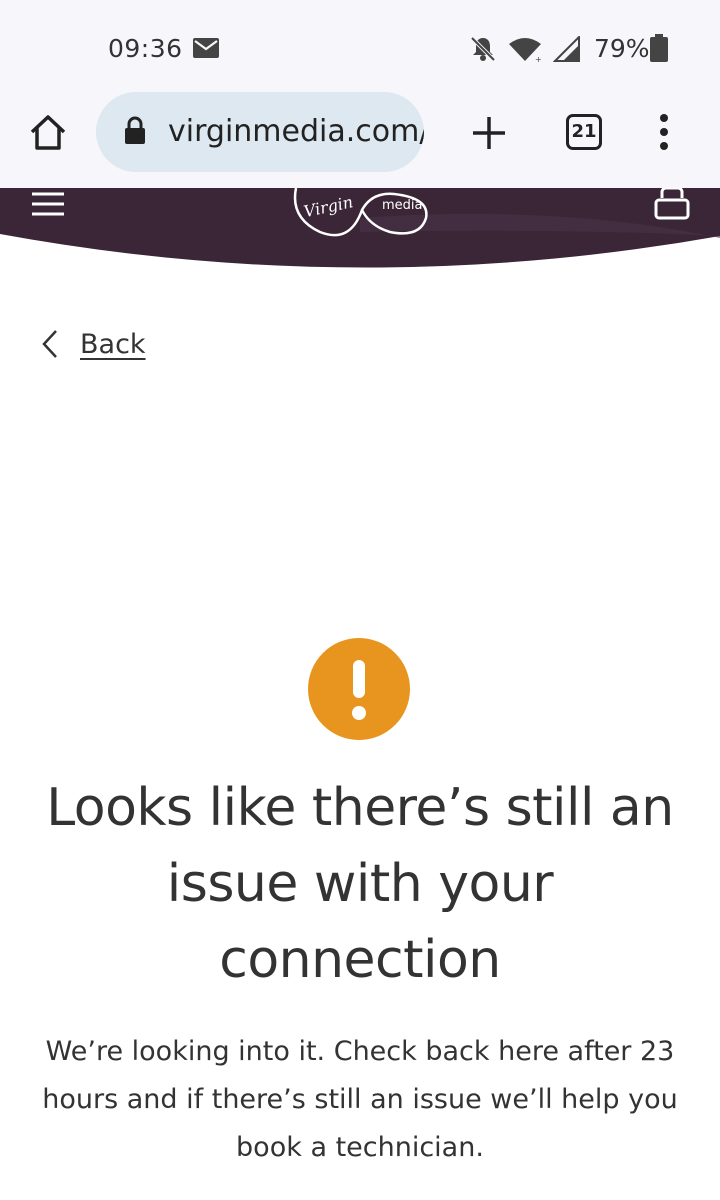 The image size is (720, 1200). What do you see at coordinates (584, 132) in the screenshot?
I see `tab-switcher-button: 21` at bounding box center [584, 132].